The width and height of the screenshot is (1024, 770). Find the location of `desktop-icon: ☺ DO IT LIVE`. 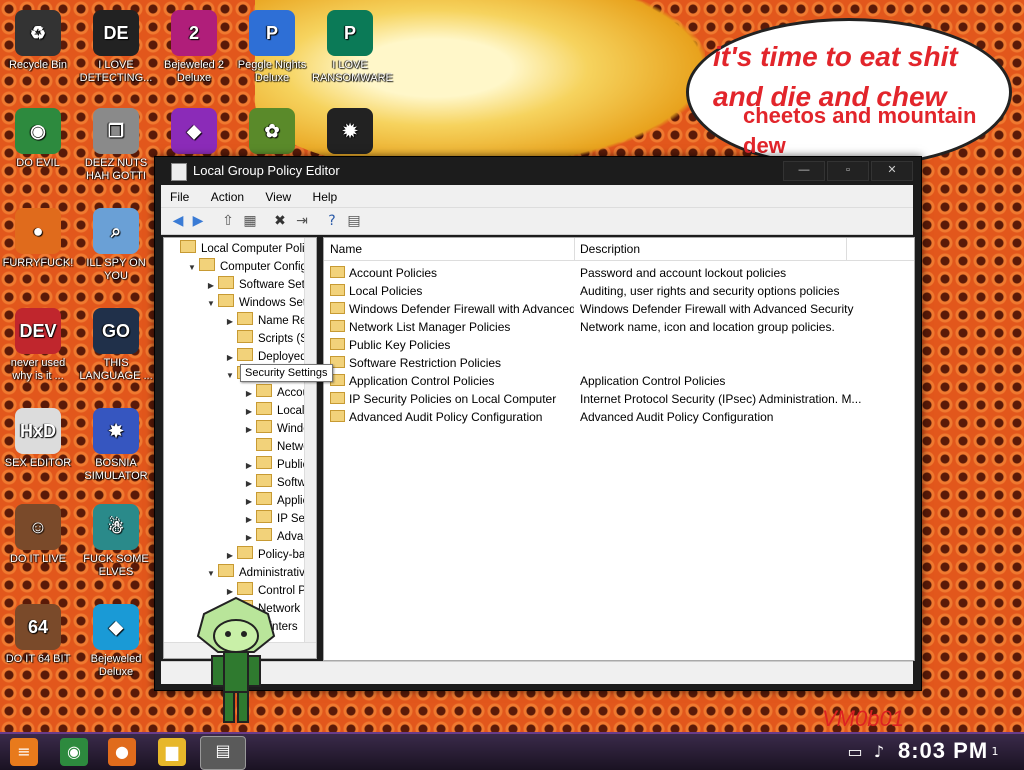

desktop-icon: ☺ DO IT LIVE is located at coordinates (38, 535).